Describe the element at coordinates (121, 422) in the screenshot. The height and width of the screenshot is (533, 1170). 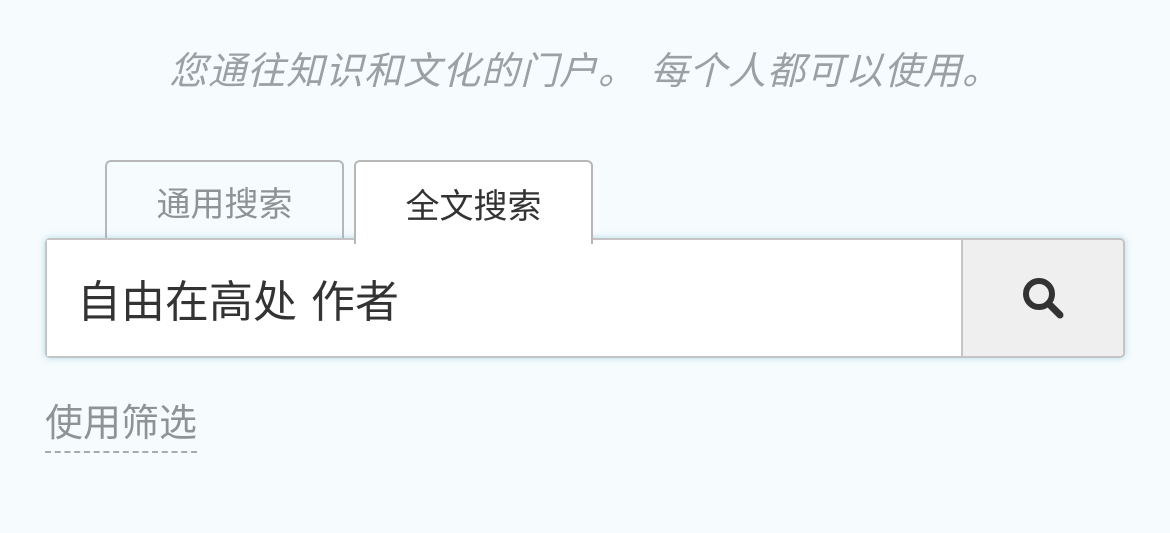
I see `use-filters-link: 使用筛选` at that location.